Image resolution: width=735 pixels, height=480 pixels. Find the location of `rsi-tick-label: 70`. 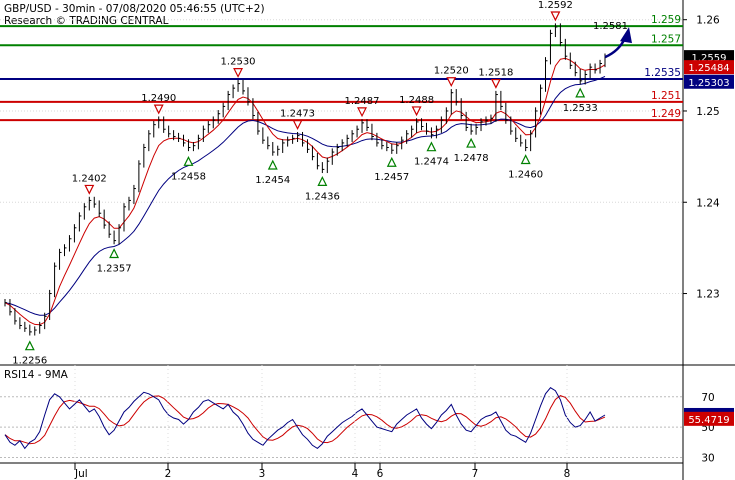

rsi-tick-label: 70 is located at coordinates (707, 398).